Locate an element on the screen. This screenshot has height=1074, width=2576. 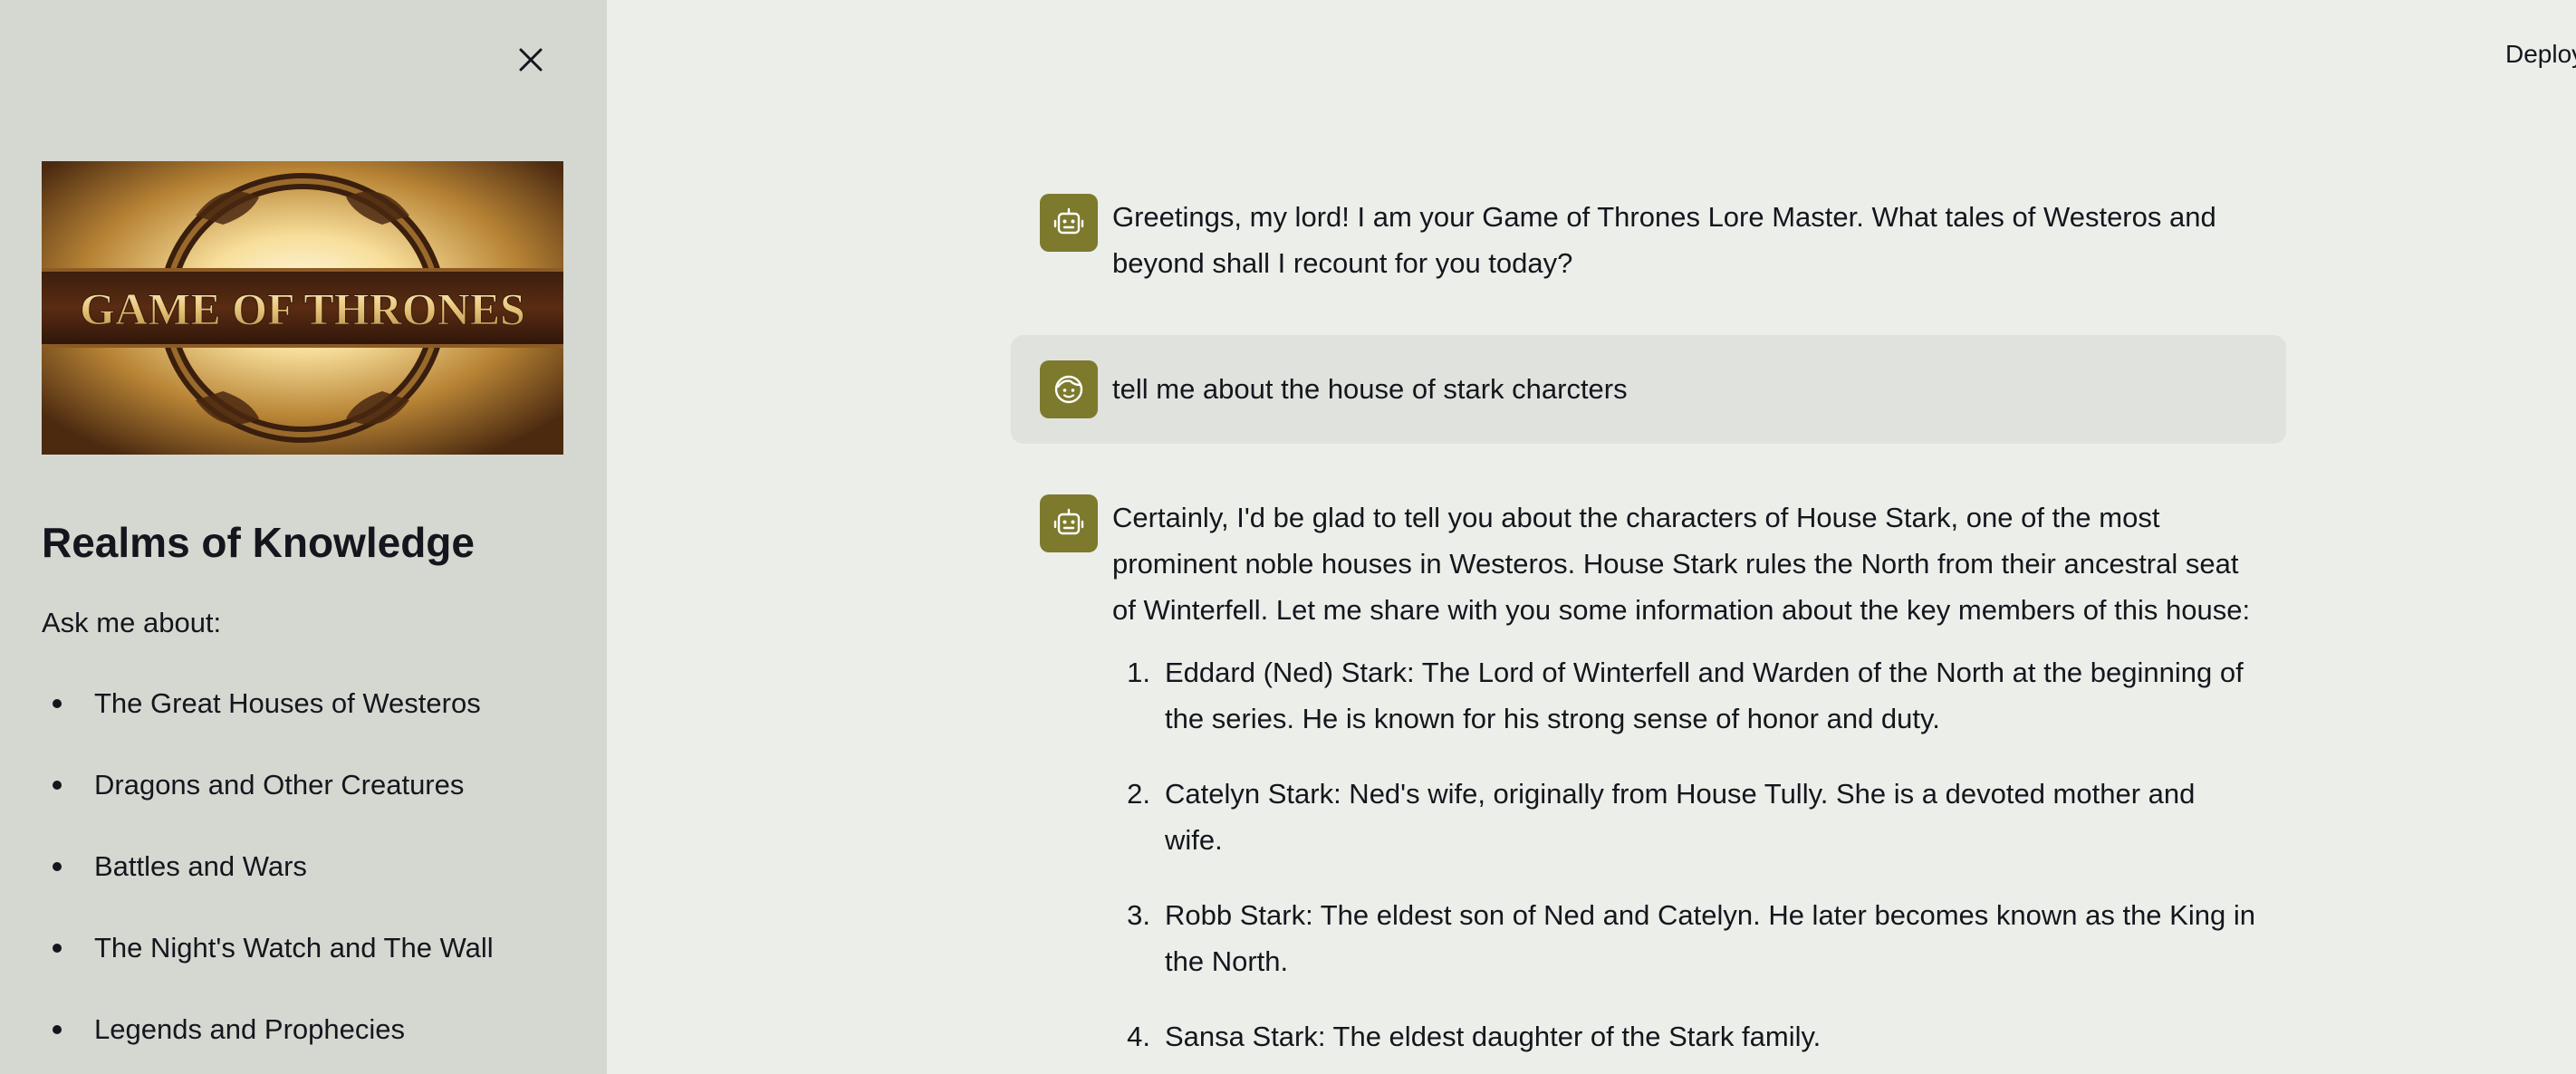
topic-label: Dragons and Other Creatures is located at coordinates (279, 785).